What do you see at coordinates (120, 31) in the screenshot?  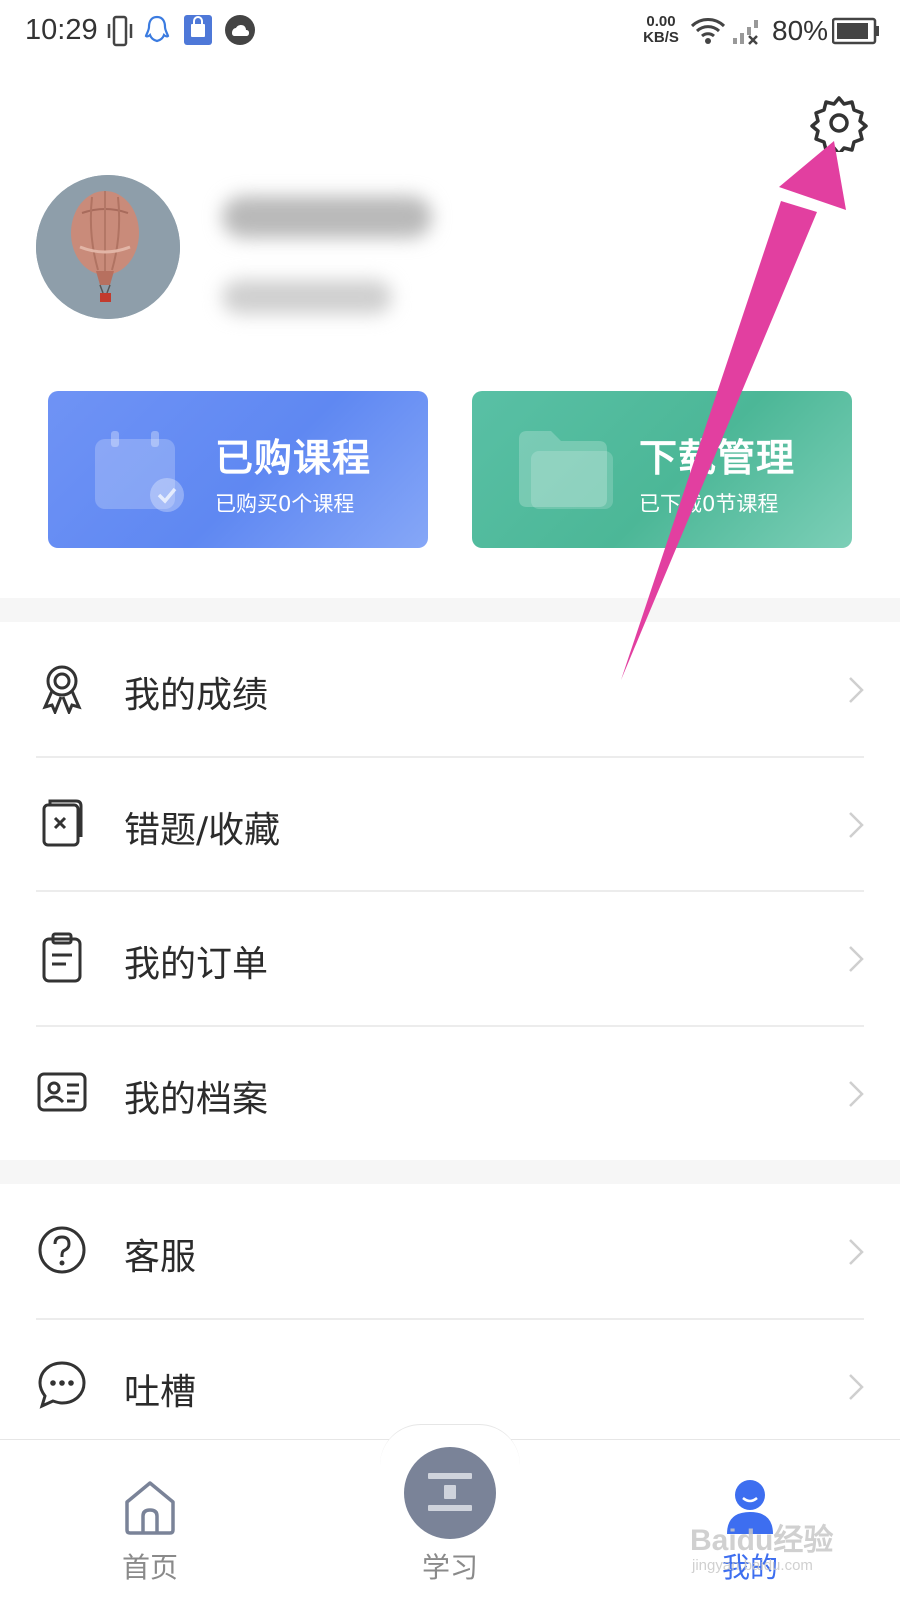 I see `vibrate-icon` at bounding box center [120, 31].